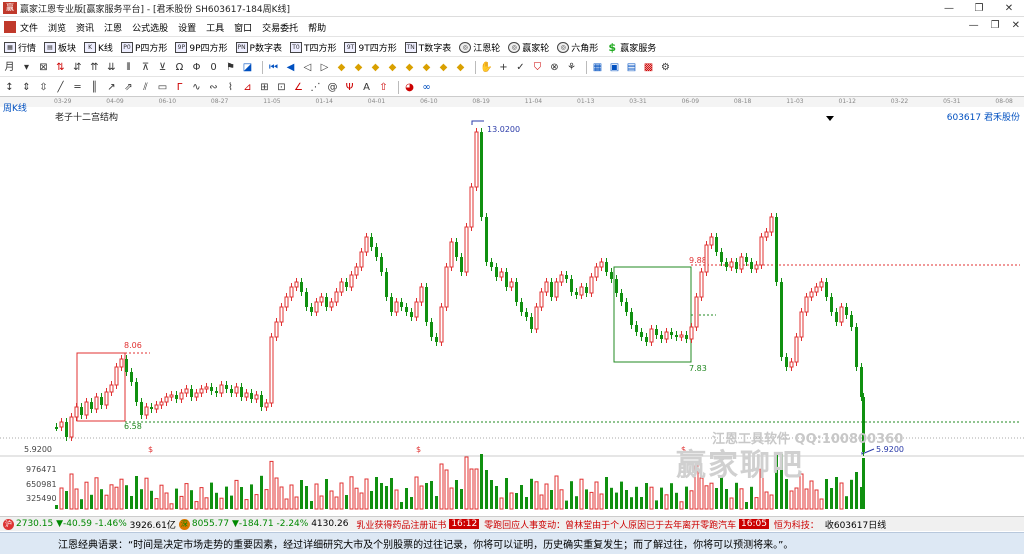  I want to click on menu-window: 窗口, so click(243, 27).